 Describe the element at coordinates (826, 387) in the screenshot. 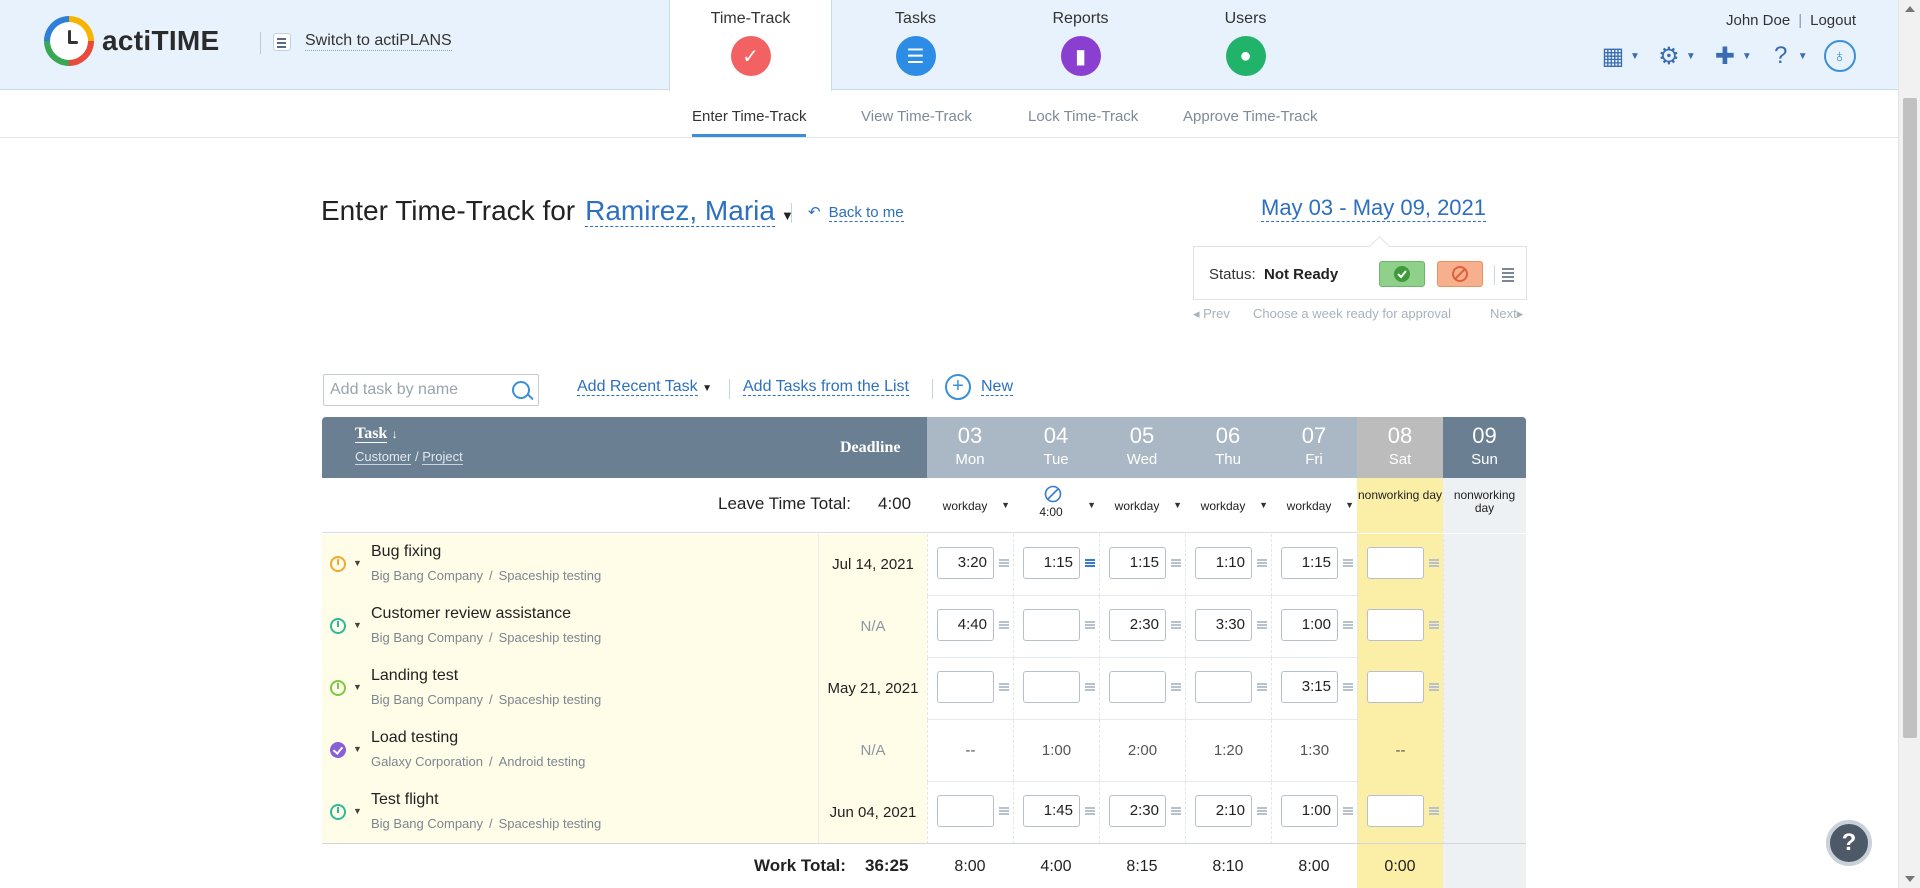

I see `add-tasks-from-list-link: Add Tasks from the List` at that location.